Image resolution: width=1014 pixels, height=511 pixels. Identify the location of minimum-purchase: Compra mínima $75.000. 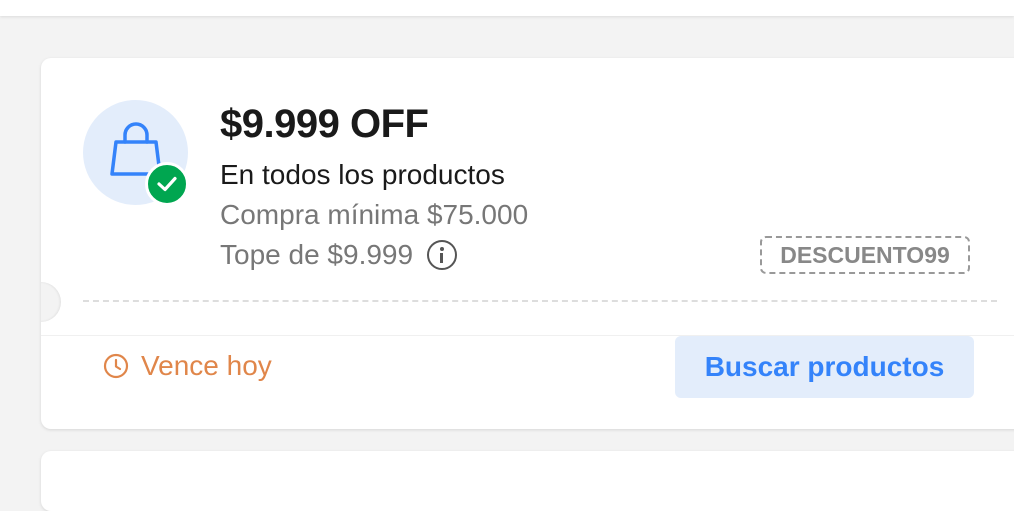
(374, 214).